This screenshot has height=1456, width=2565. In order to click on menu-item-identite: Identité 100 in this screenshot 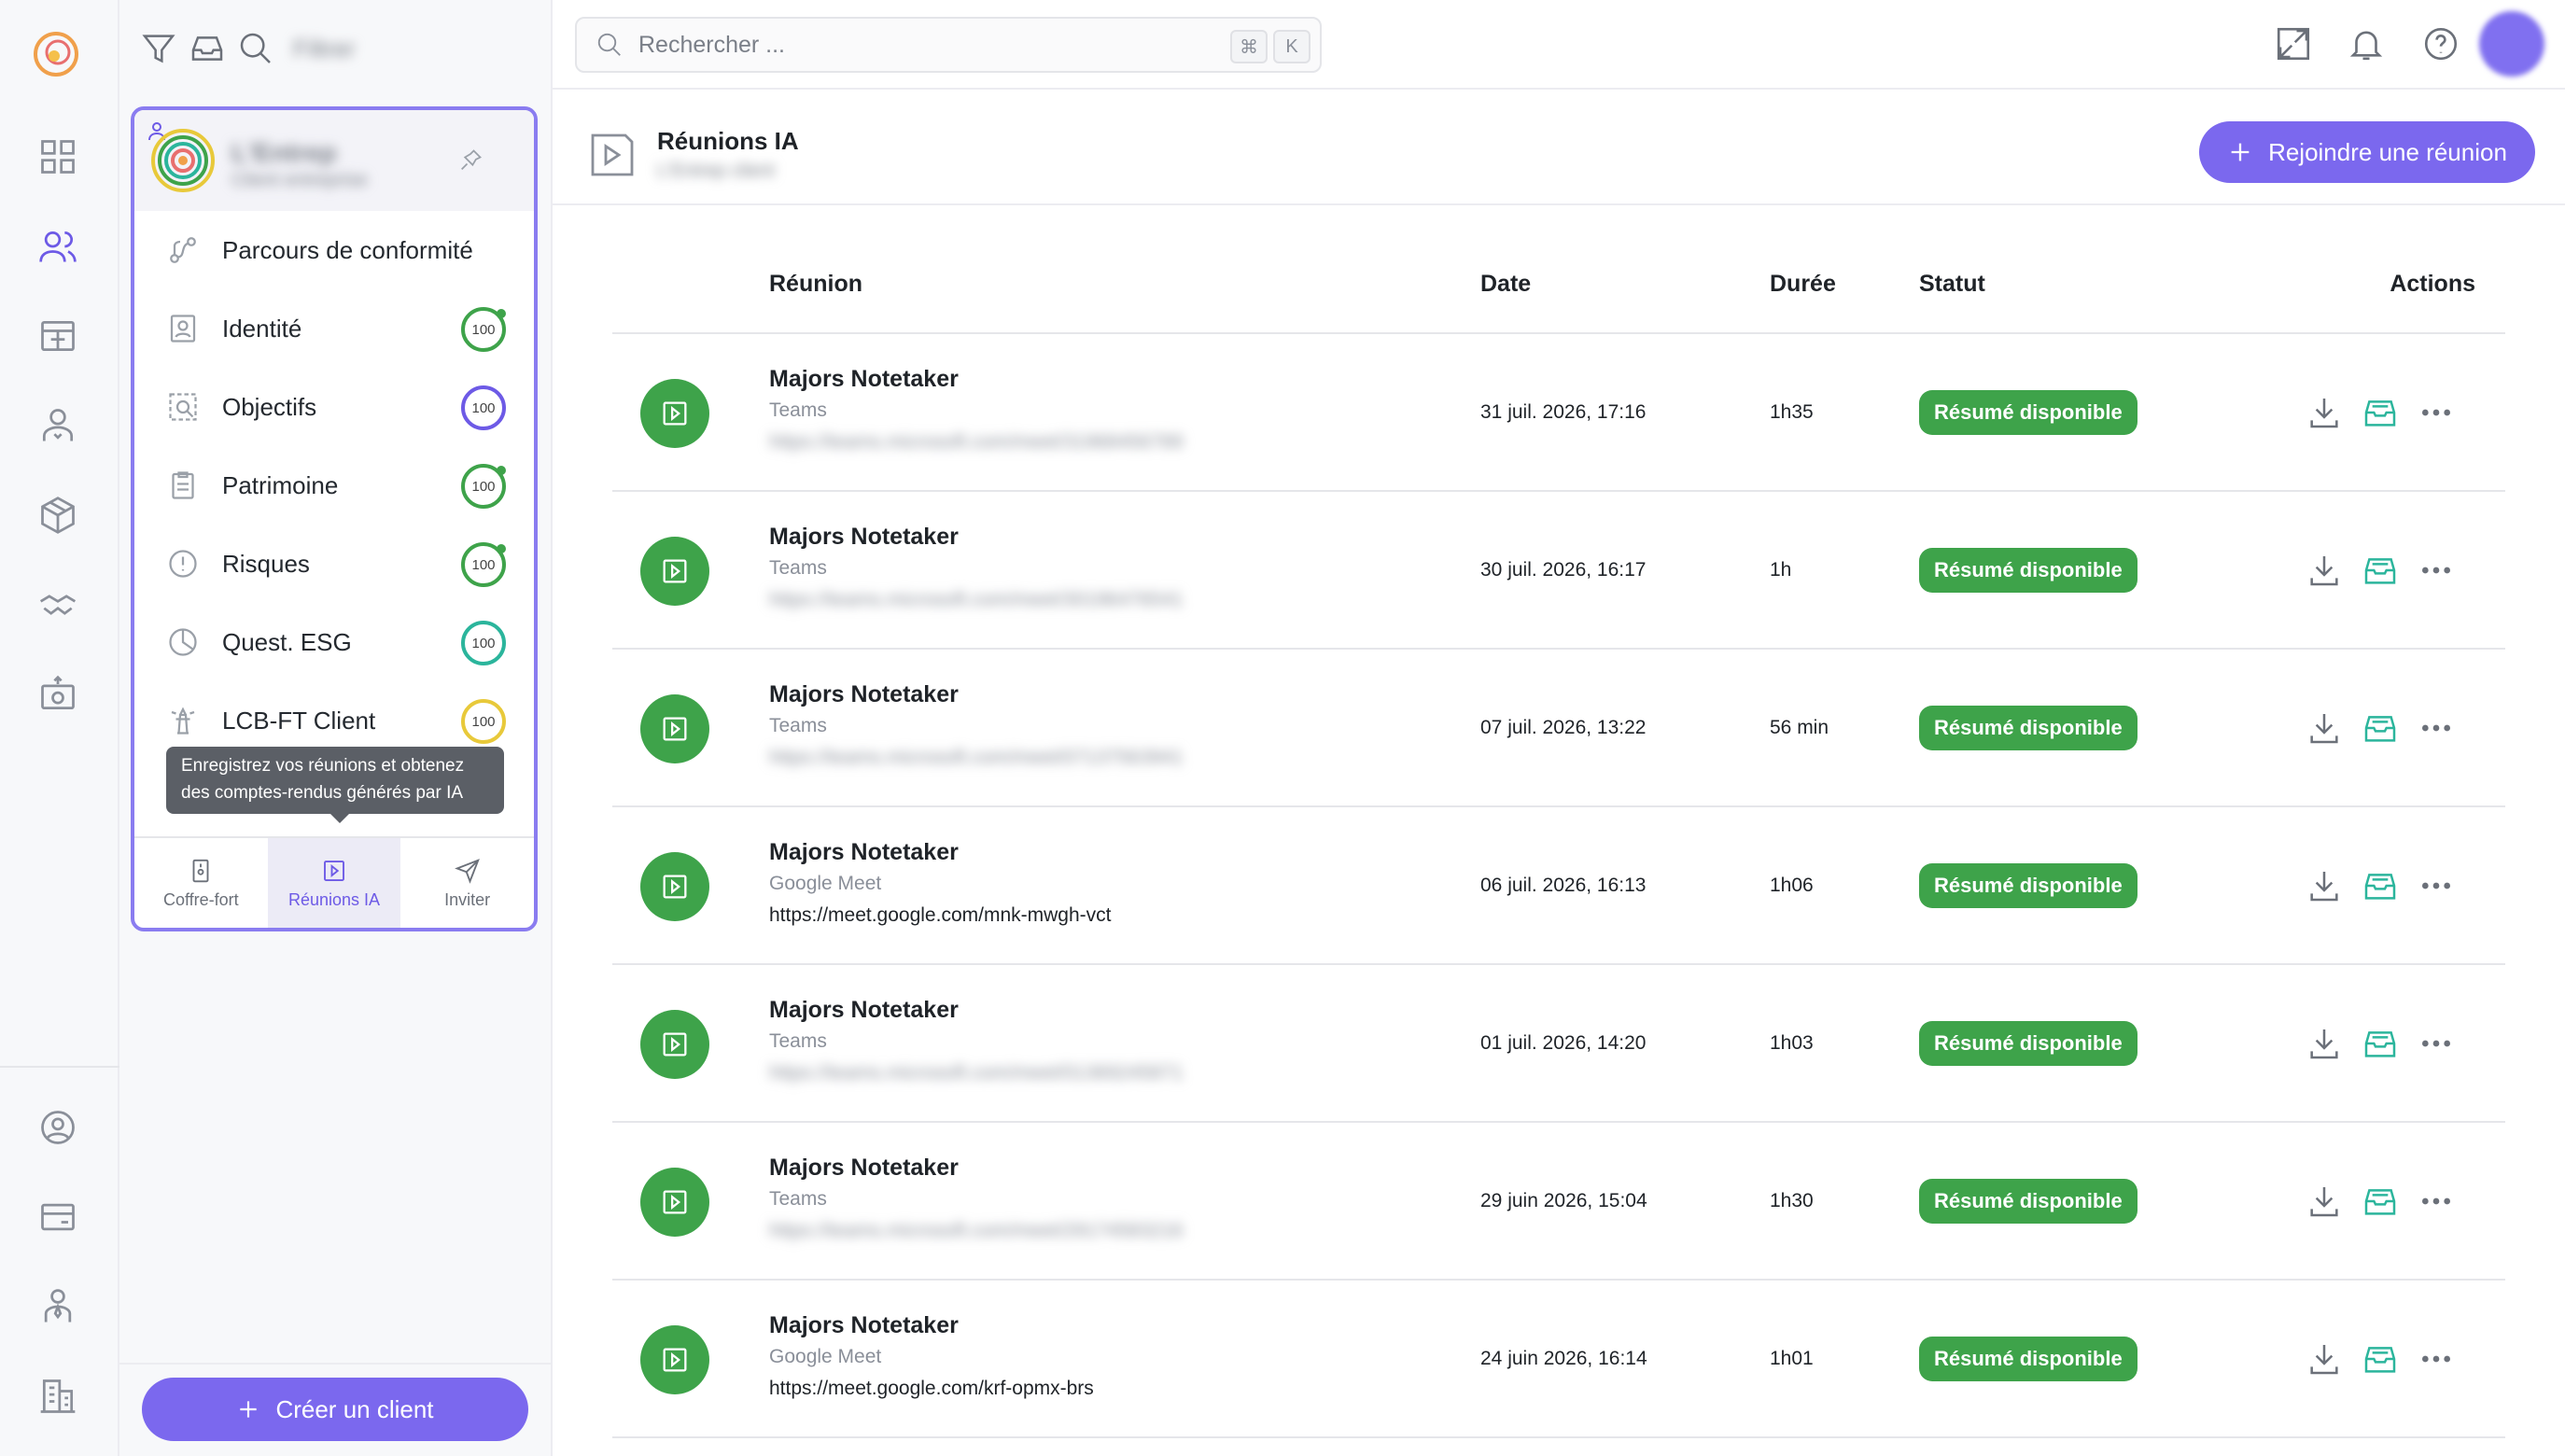, I will do `click(334, 328)`.